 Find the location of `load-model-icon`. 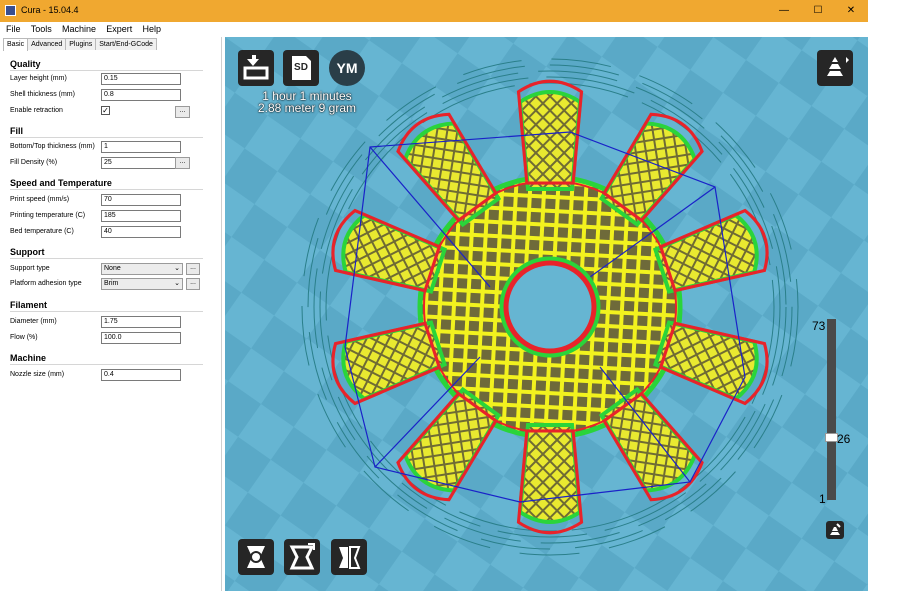

load-model-icon is located at coordinates (256, 67).